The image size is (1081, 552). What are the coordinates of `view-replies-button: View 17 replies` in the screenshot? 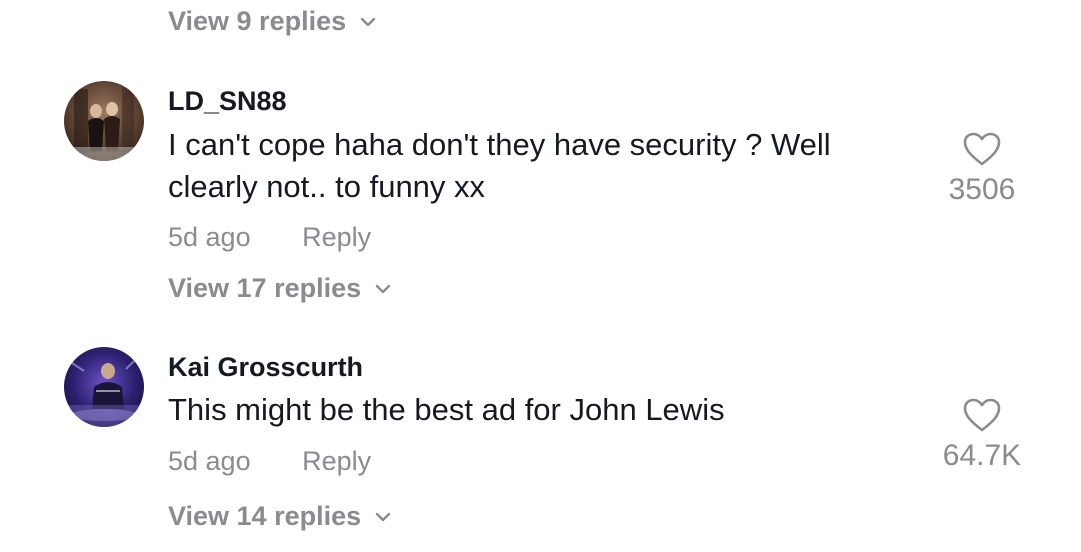 It's located at (279, 288).